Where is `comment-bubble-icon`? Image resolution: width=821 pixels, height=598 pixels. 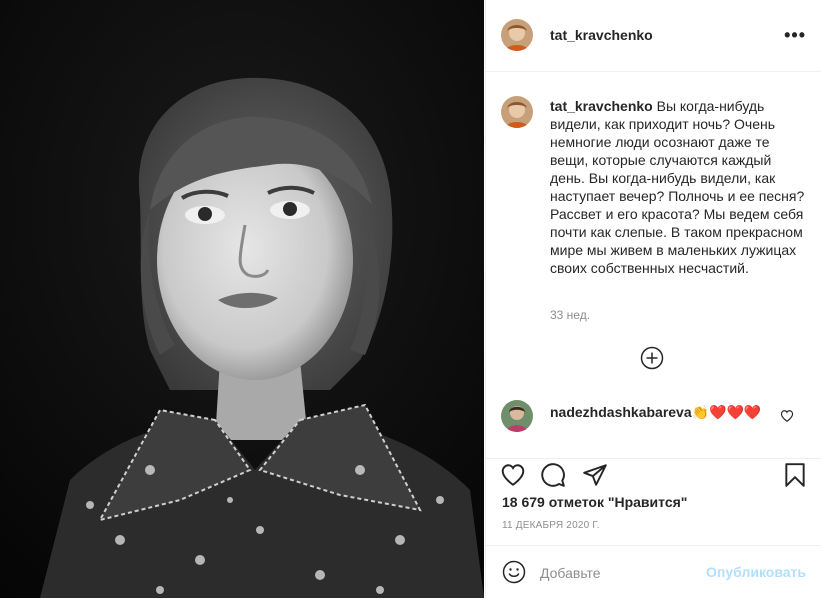
comment-bubble-icon is located at coordinates (553, 475).